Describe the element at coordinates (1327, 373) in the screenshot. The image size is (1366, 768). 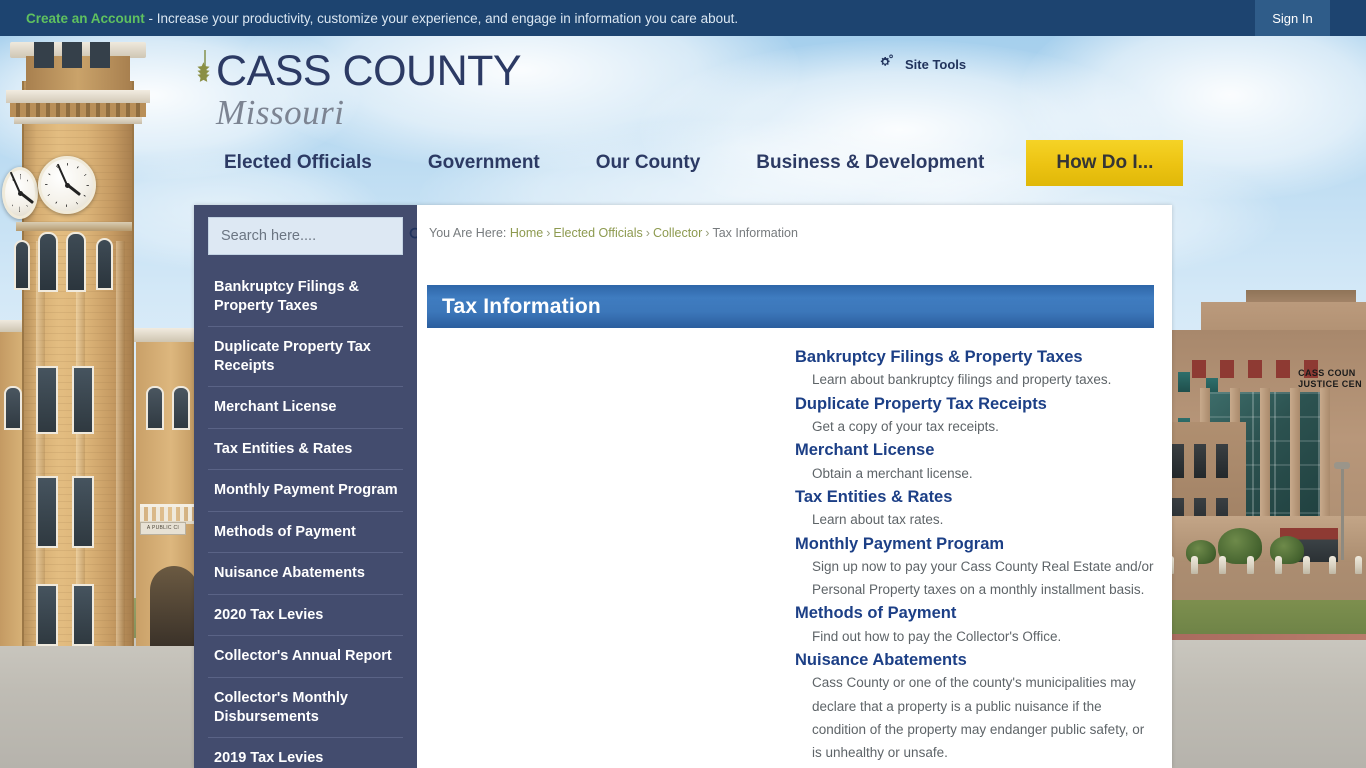
I see `justice-center-sign-line1: CASS COUN` at that location.